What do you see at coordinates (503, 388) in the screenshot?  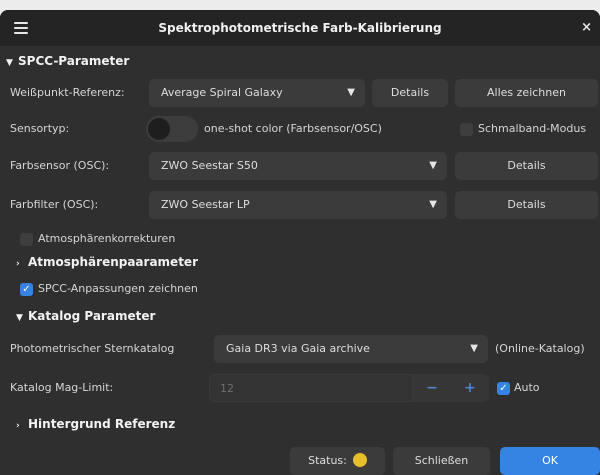 I see `auto-checkbox: ✓` at bounding box center [503, 388].